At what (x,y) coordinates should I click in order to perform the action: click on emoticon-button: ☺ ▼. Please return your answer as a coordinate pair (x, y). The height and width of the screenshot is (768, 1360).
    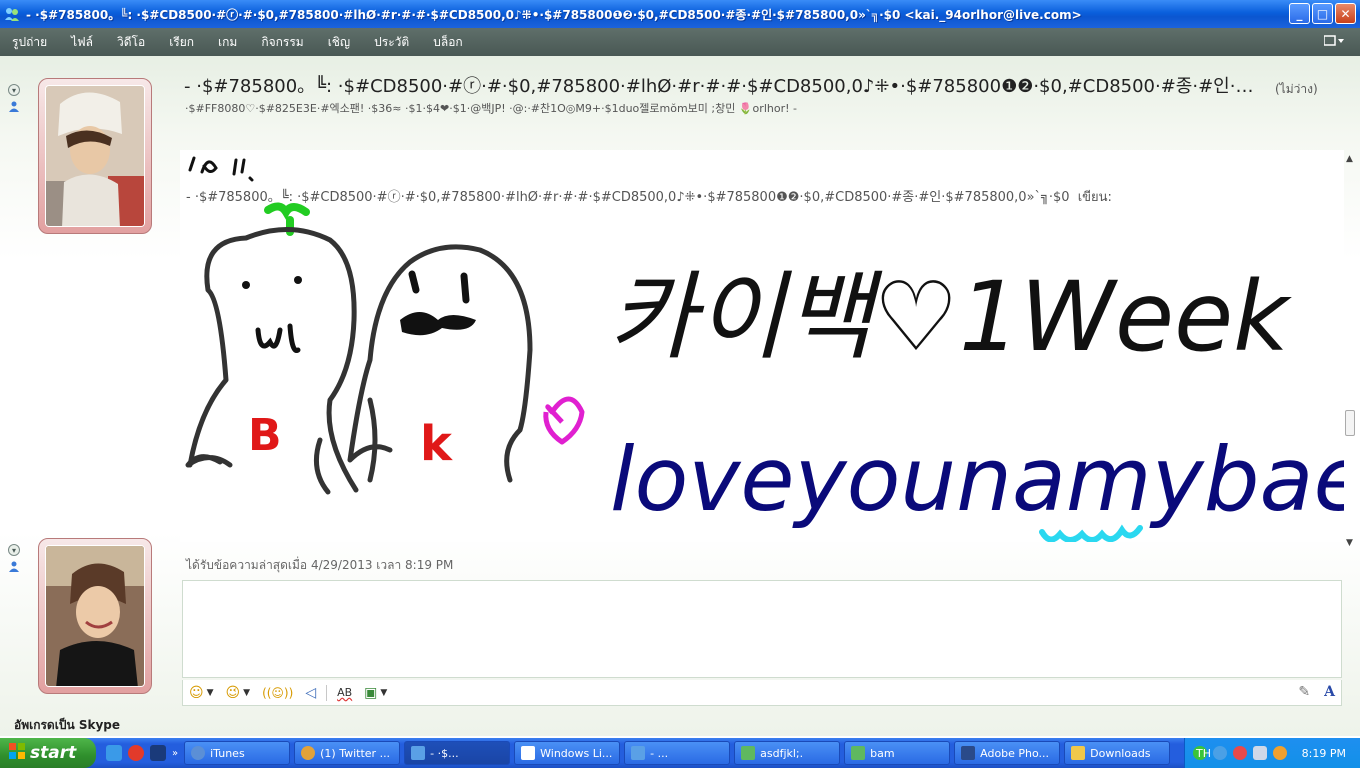
    Looking at the image, I should click on (201, 693).